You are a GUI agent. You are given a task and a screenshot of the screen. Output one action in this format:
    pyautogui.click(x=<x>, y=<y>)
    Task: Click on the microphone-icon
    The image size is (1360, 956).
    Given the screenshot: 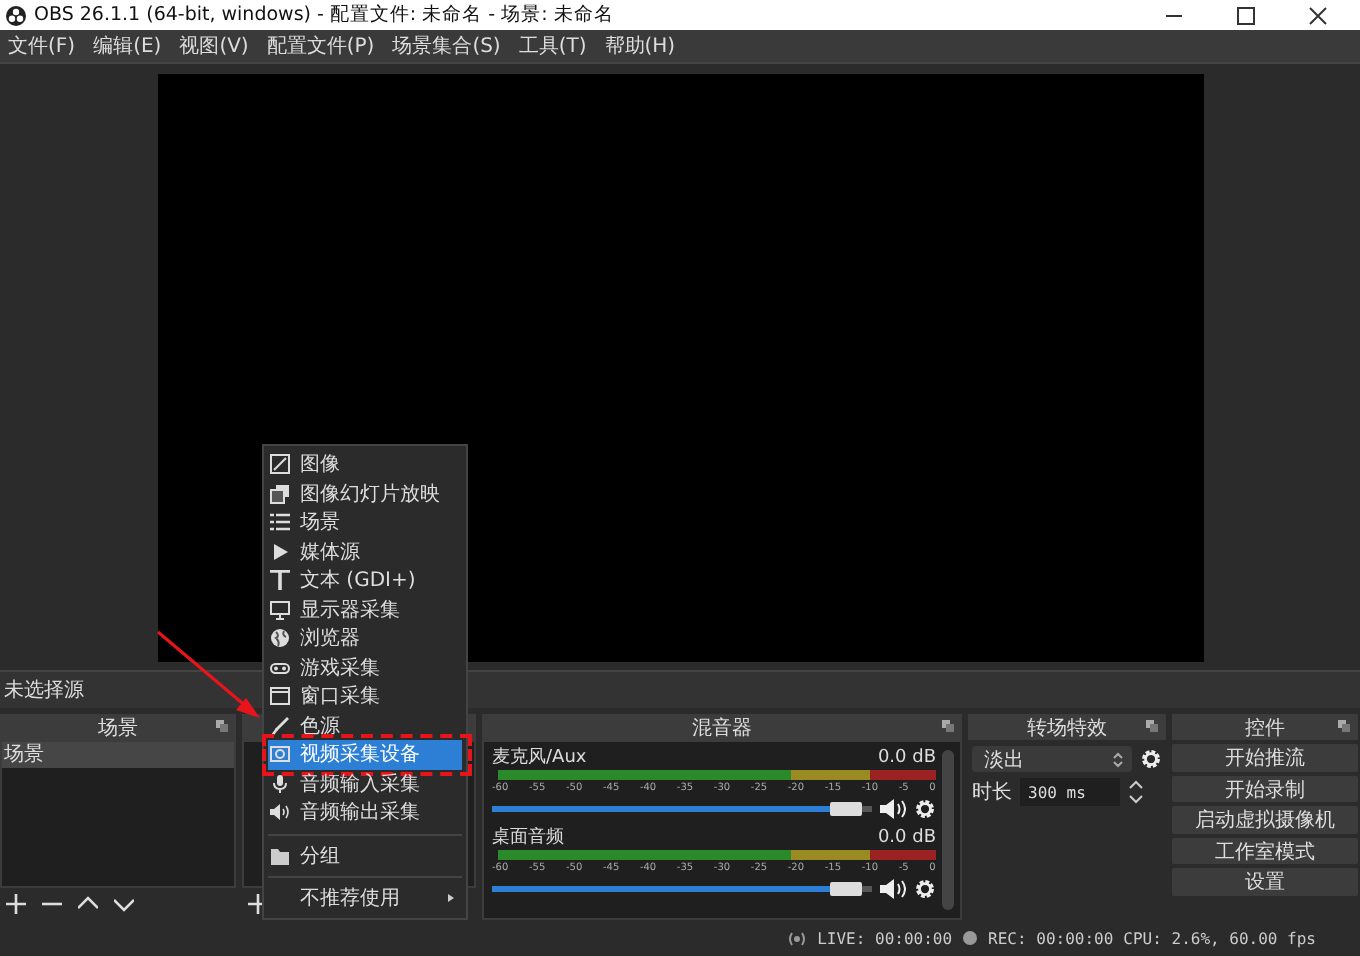 What is the action you would take?
    pyautogui.click(x=280, y=783)
    